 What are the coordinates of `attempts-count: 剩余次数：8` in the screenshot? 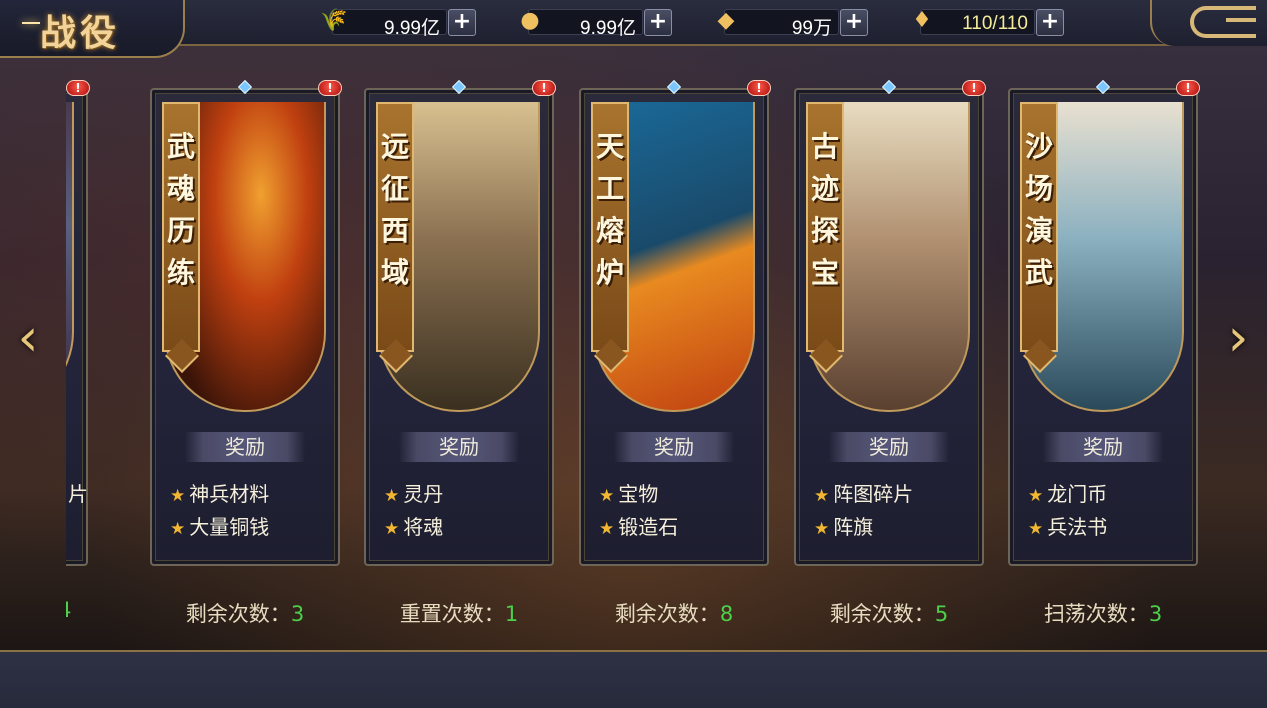 It's located at (674, 613).